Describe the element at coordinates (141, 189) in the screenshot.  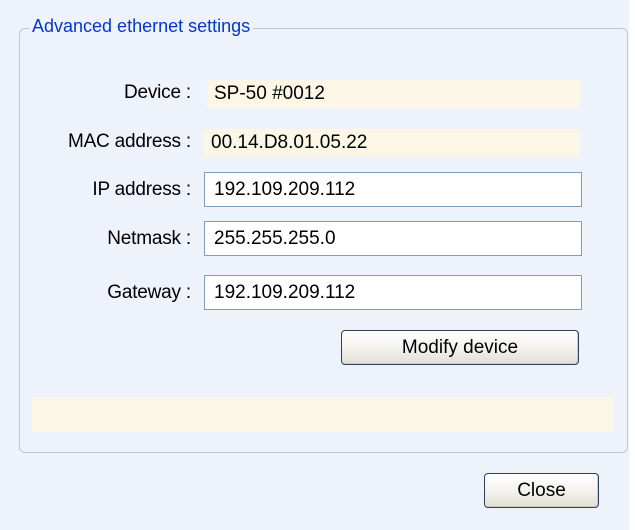
I see `ip-address-label: IP address :` at that location.